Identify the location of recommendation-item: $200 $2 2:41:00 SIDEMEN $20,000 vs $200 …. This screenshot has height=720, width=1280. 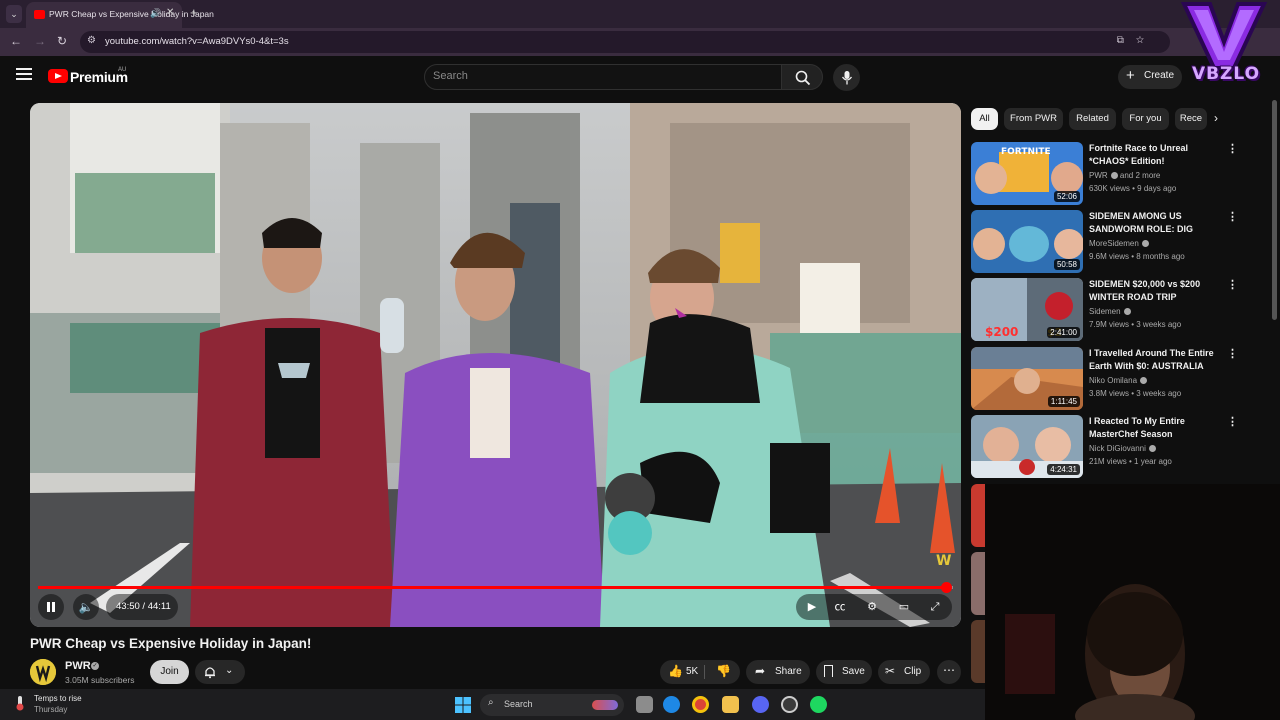
(1107, 310).